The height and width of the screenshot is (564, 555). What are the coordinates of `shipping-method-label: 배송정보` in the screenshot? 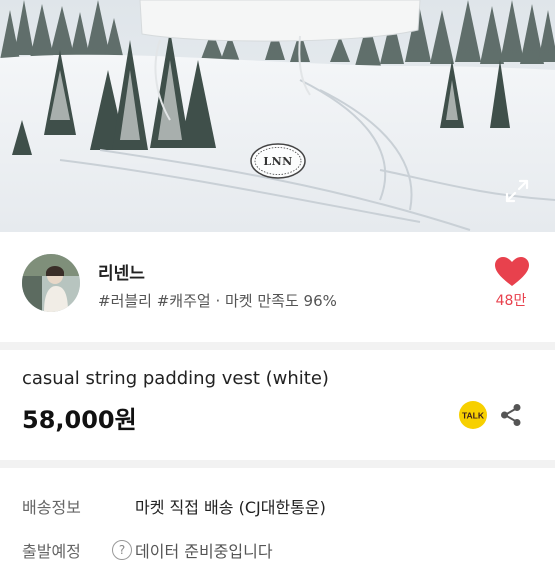 It's located at (51, 507).